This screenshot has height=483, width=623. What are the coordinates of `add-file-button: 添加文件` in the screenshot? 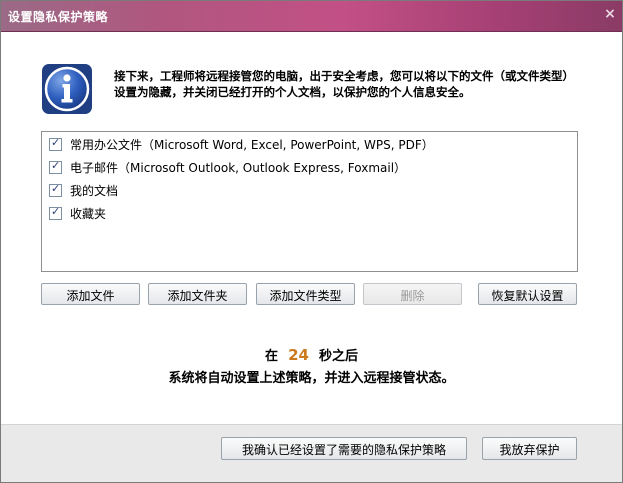 It's located at (90, 294).